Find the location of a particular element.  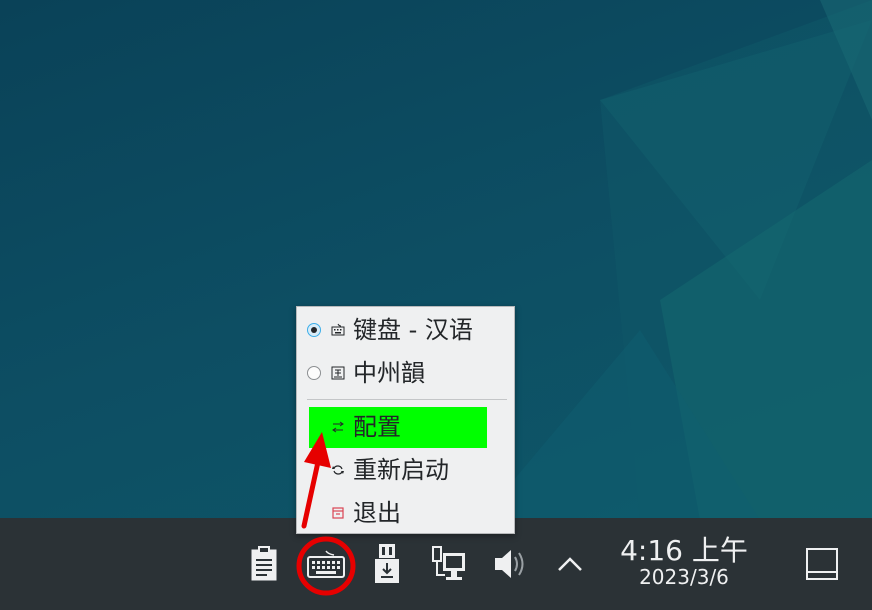

clock-time: 4:16 上午 is located at coordinates (684, 550).